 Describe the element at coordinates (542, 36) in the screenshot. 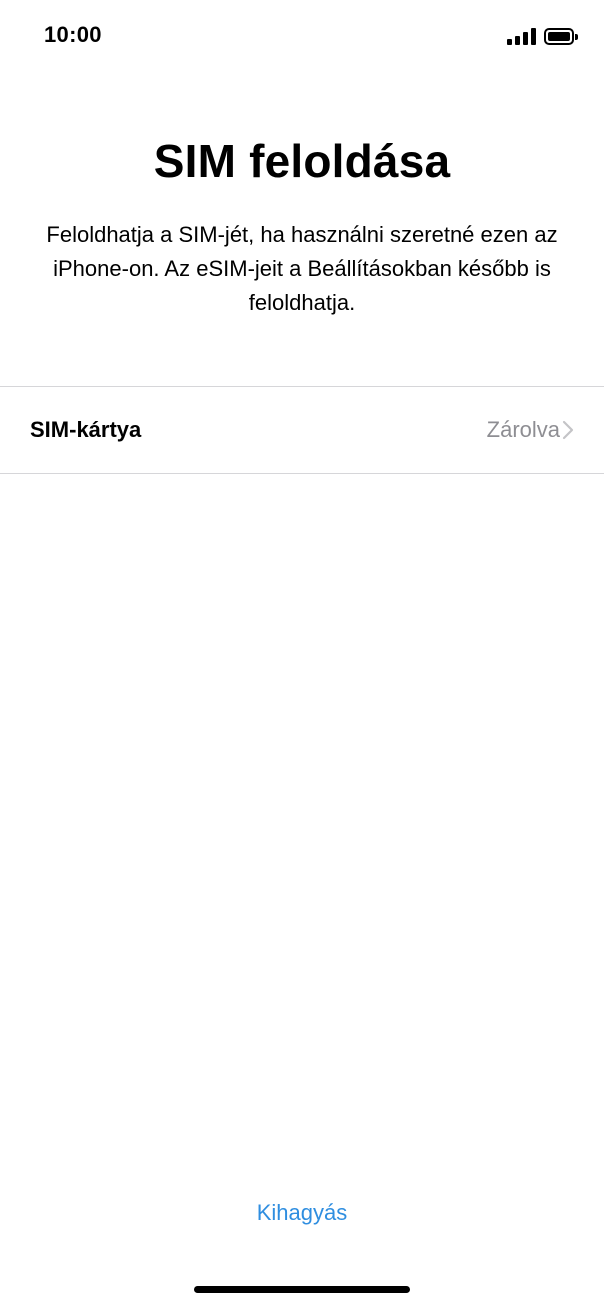

I see `status-icons` at that location.